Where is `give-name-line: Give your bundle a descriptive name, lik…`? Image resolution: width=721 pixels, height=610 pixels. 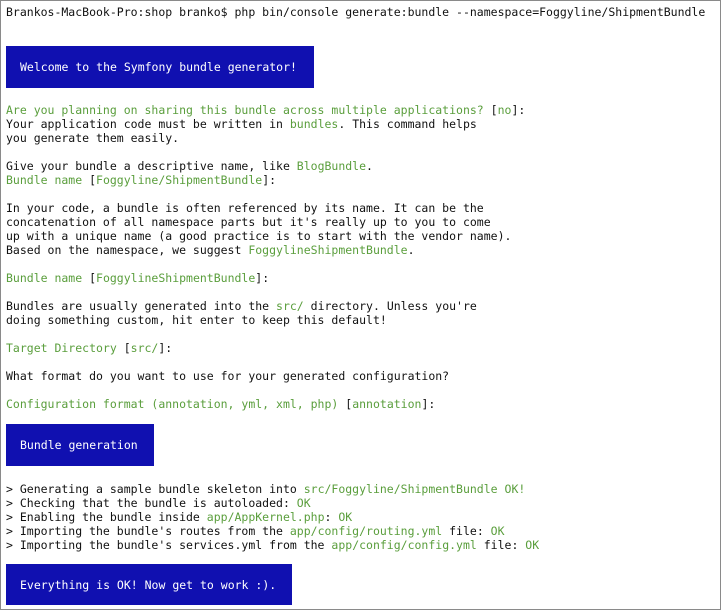
give-name-line: Give your bundle a descriptive name, lik… is located at coordinates (189, 166).